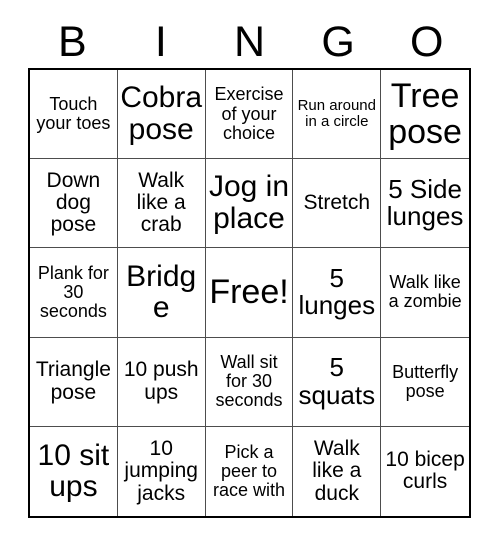 The height and width of the screenshot is (544, 500). I want to click on bingo-cell-r4c3: Wall sit for 30 seconds, so click(249, 382).